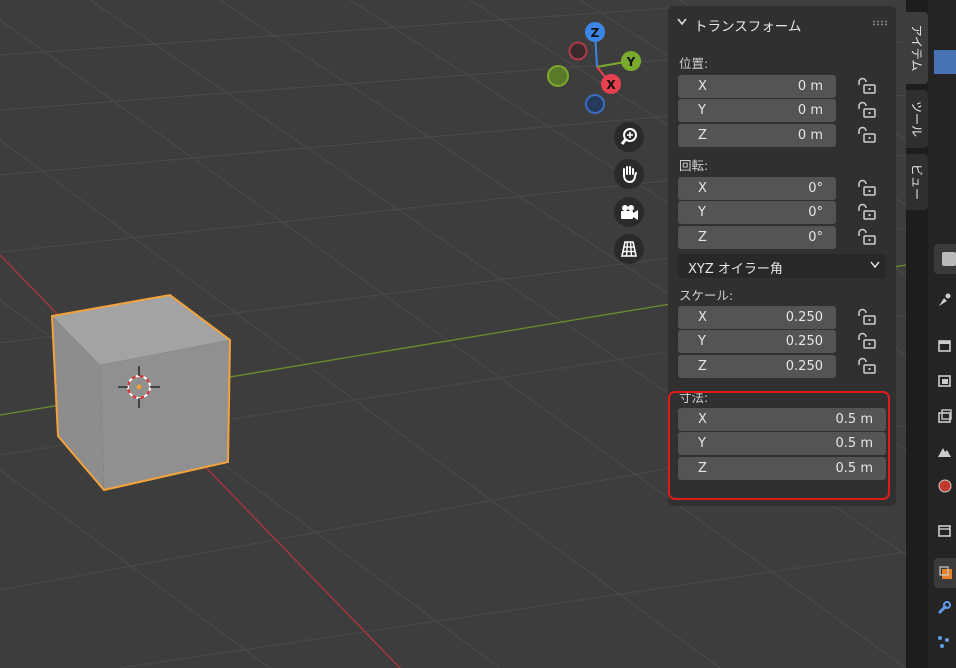 The width and height of the screenshot is (956, 668). I want to click on rotation-label: 回転:, so click(694, 165).